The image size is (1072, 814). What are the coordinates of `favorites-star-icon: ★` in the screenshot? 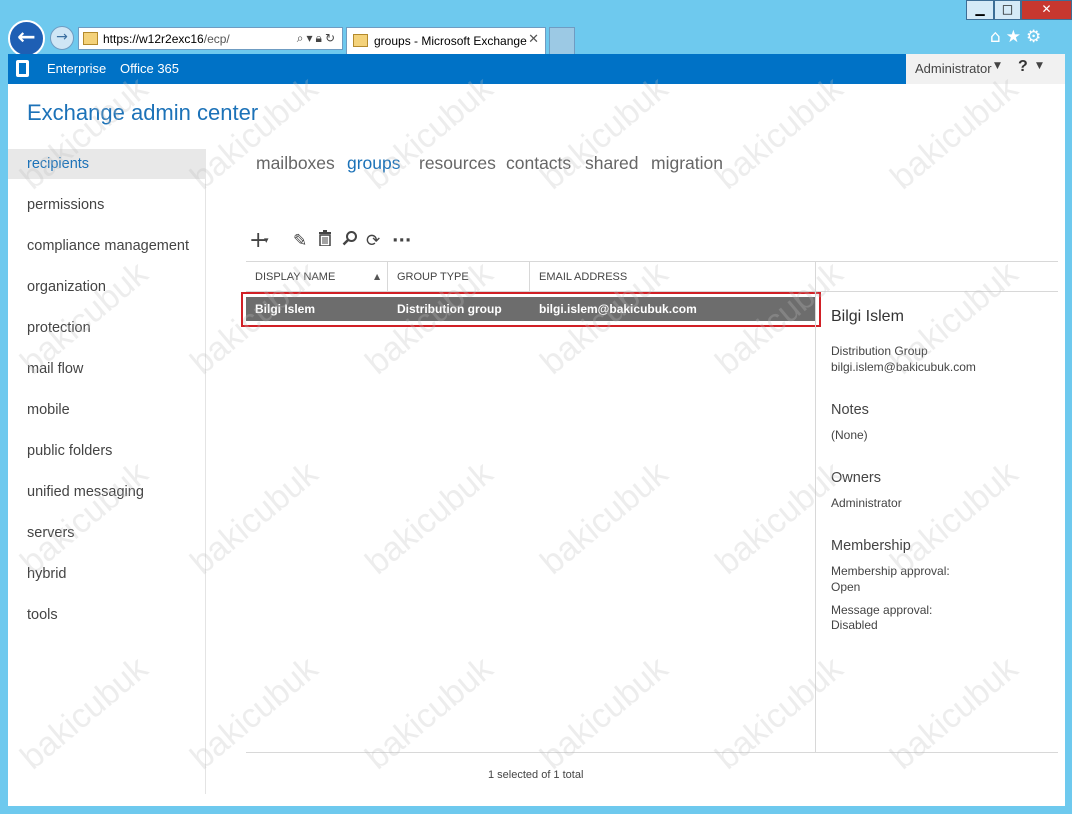 It's located at (1016, 37).